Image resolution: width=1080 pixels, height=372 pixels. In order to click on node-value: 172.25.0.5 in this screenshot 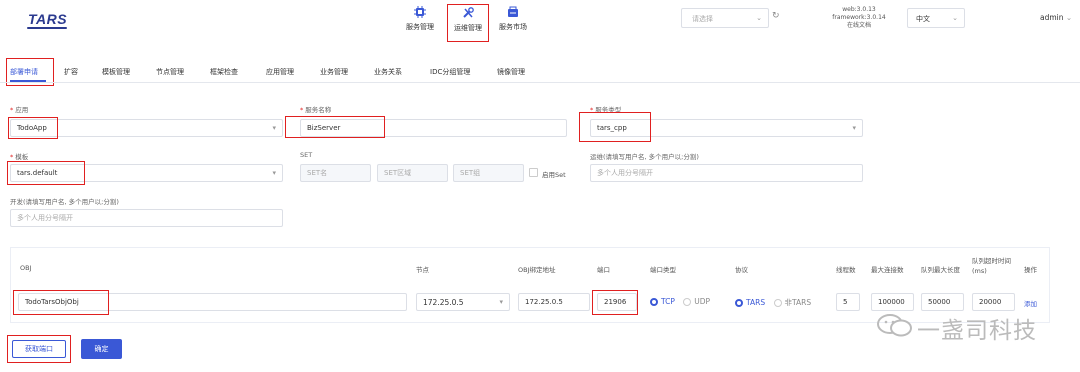, I will do `click(443, 302)`.